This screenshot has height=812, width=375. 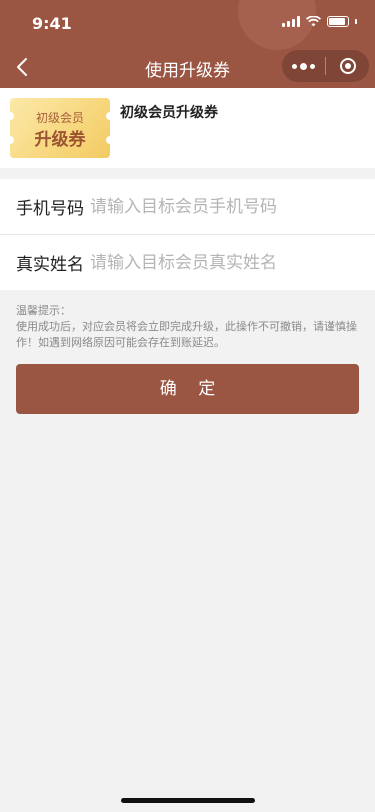 What do you see at coordinates (60, 128) in the screenshot?
I see `coupon-ticket: 初级会员 升级券` at bounding box center [60, 128].